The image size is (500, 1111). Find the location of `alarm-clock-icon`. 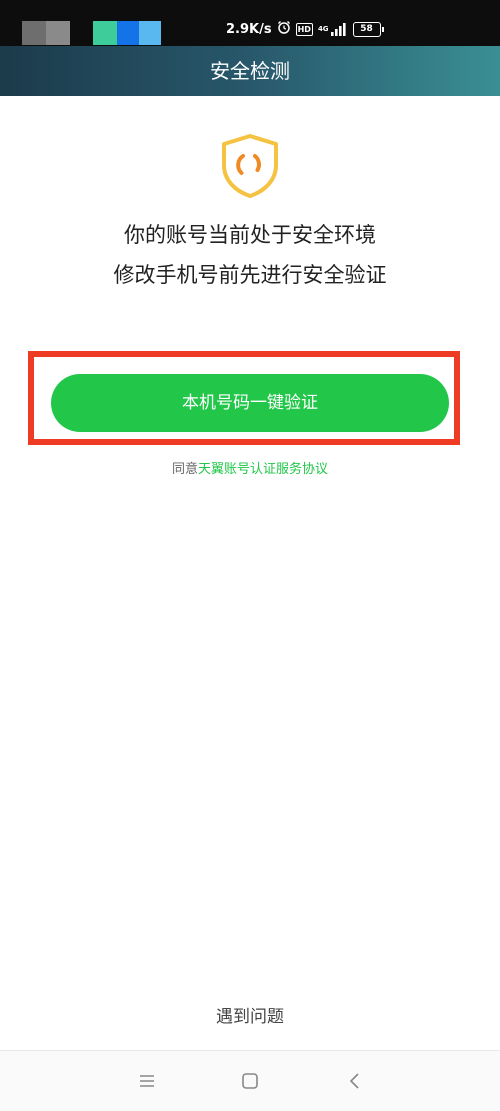

alarm-clock-icon is located at coordinates (284, 29).